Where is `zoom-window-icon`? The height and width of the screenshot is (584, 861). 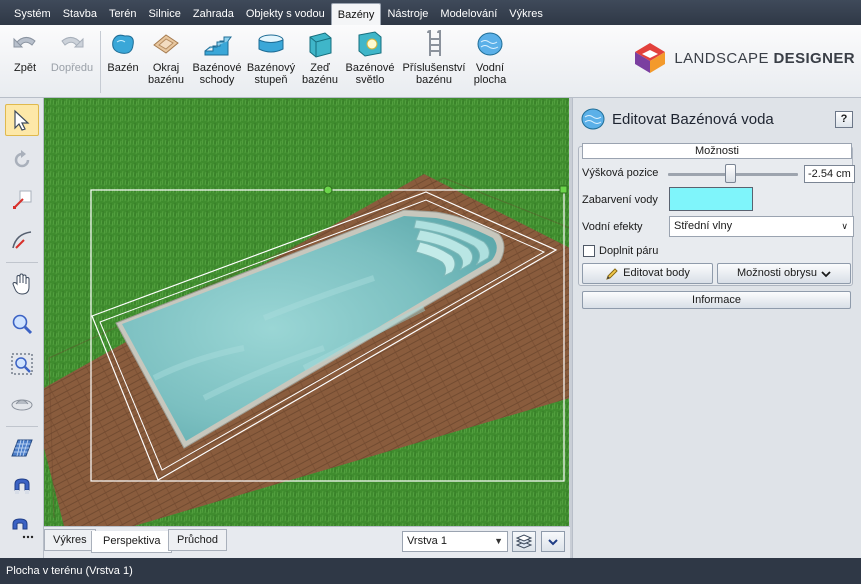 zoom-window-icon is located at coordinates (22, 364).